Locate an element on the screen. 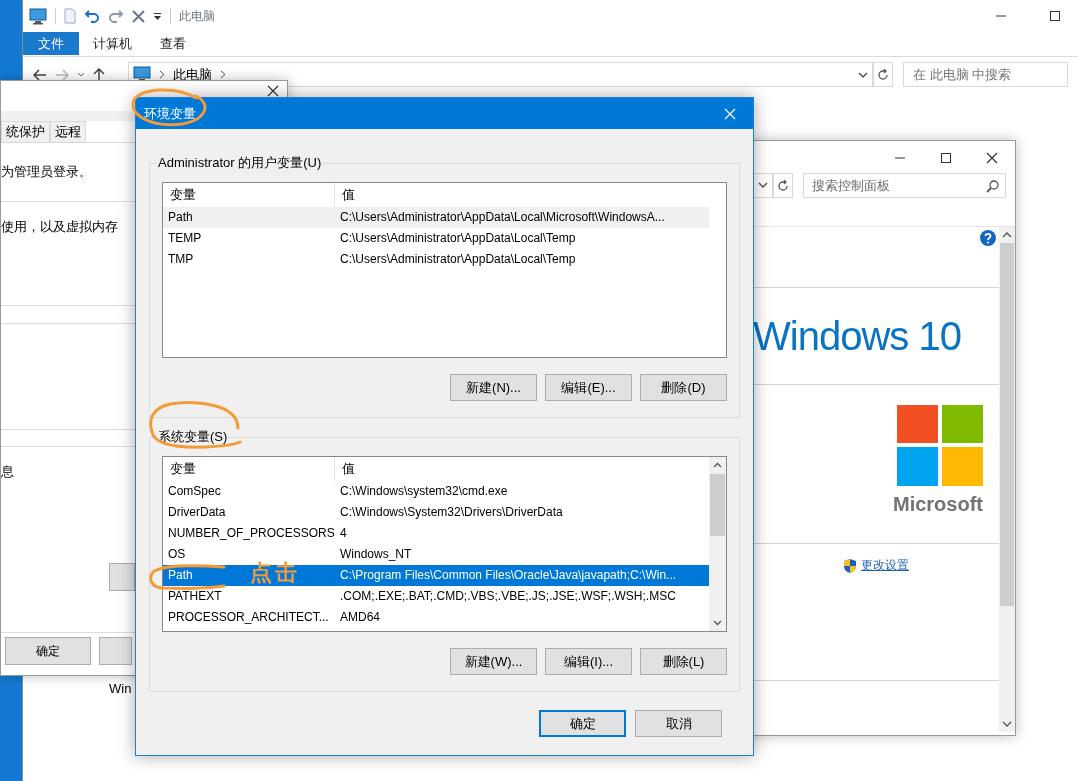 The width and height of the screenshot is (1078, 781). variable-value: AMD64 is located at coordinates (360, 617).